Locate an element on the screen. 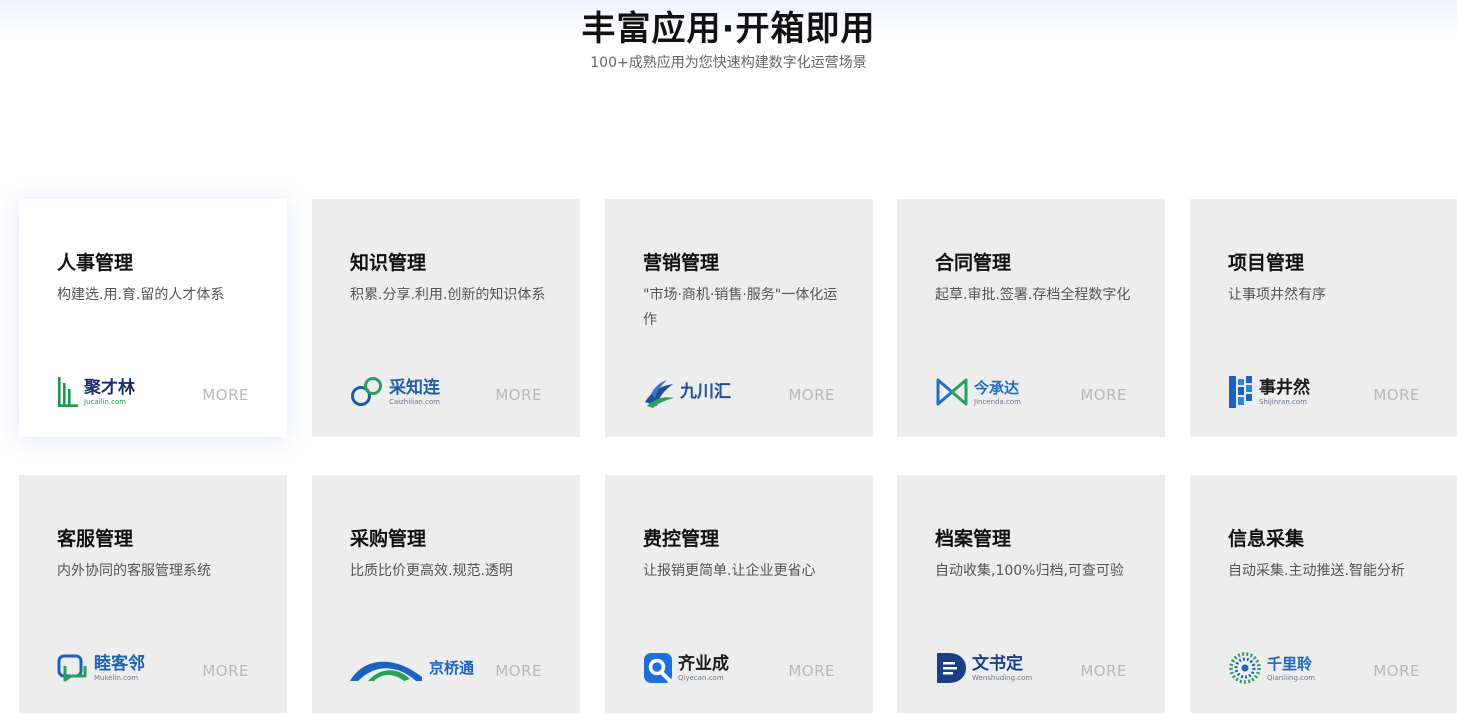 The height and width of the screenshot is (715, 1457). logo-domain: Qianliing.com is located at coordinates (1291, 677).